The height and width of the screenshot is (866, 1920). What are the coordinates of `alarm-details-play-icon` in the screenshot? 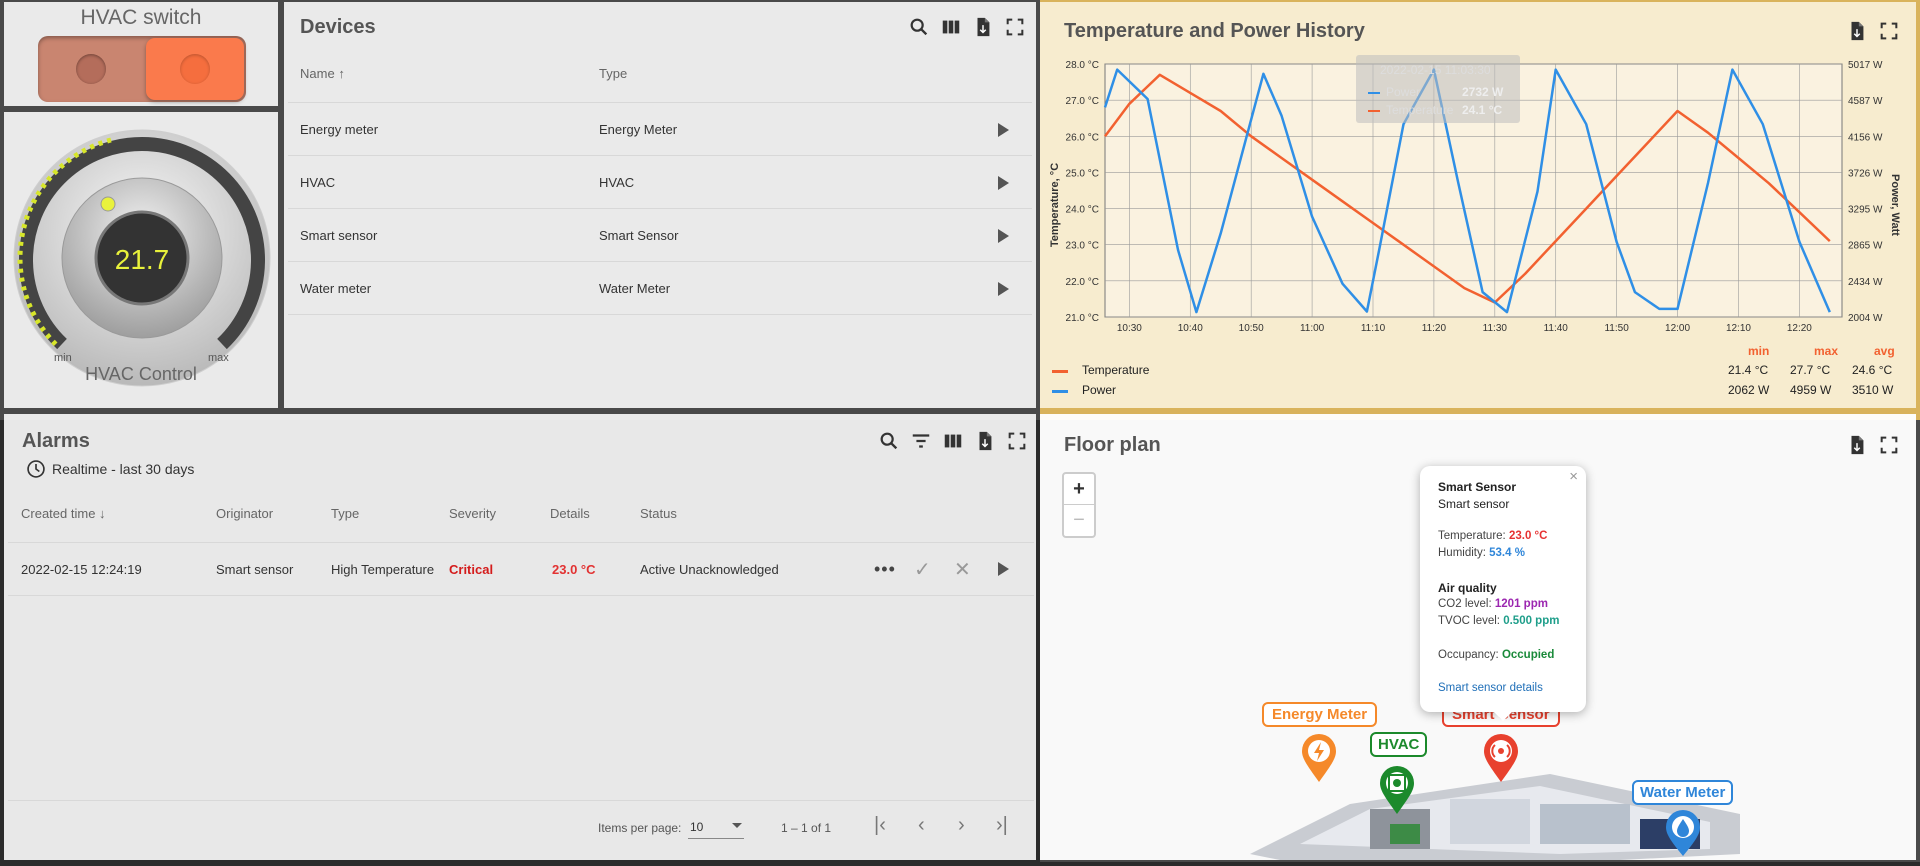 It's located at (1003, 569).